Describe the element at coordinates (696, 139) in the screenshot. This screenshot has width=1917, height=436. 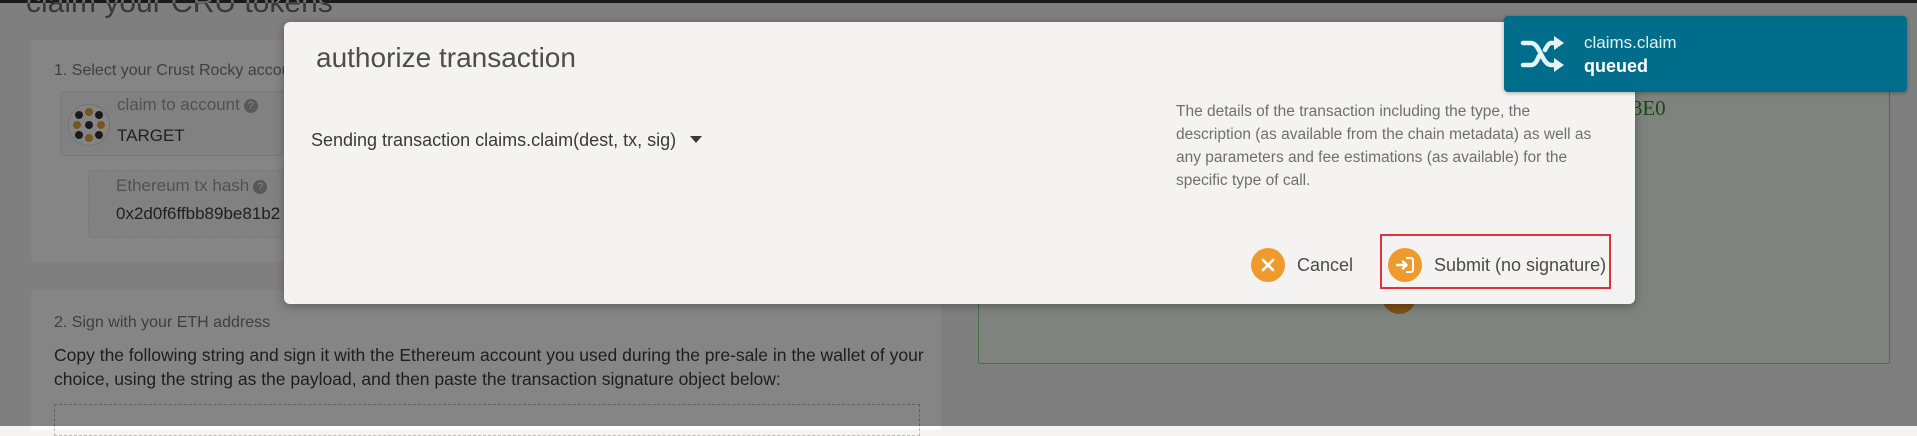
I see `caret-down-icon` at that location.